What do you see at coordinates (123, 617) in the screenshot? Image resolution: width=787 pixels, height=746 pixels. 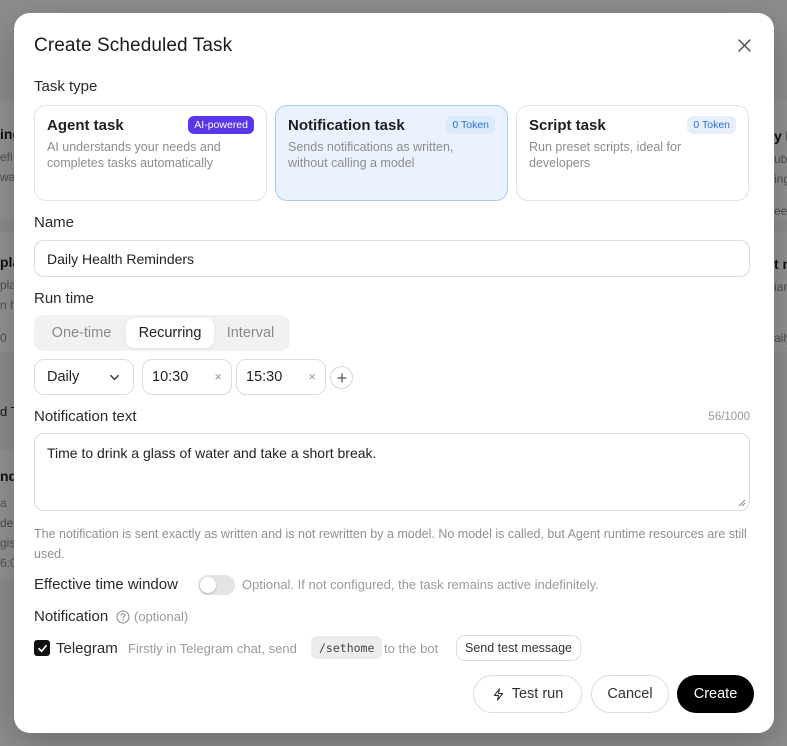 I see `help-icon` at bounding box center [123, 617].